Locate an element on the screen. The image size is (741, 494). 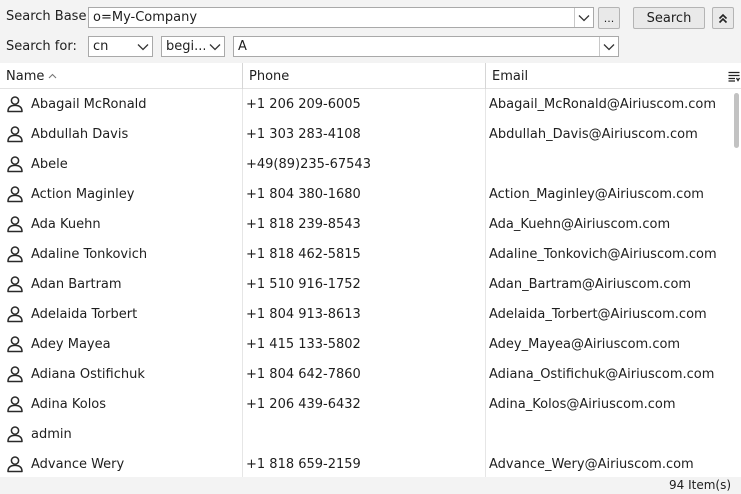
contact-phone: +1 804 380-1680 is located at coordinates (303, 194).